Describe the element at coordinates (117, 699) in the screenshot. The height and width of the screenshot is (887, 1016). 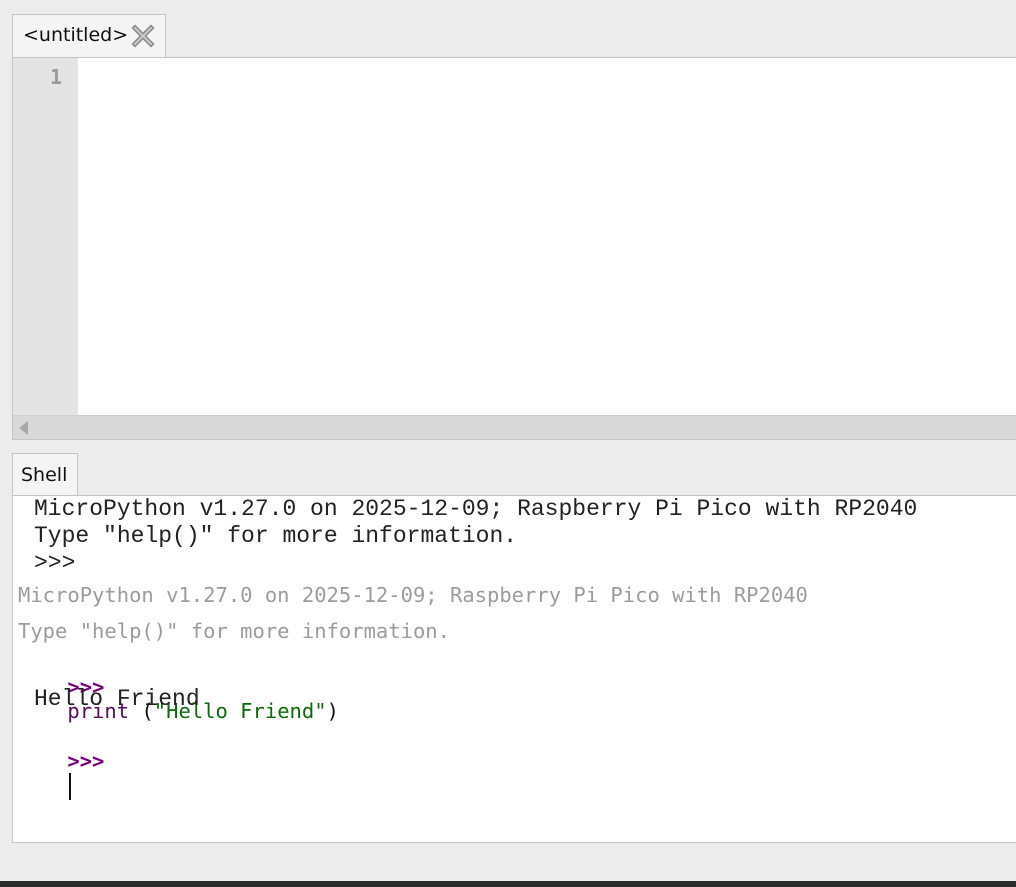
I see `shell-output-line: Hello Friend` at that location.